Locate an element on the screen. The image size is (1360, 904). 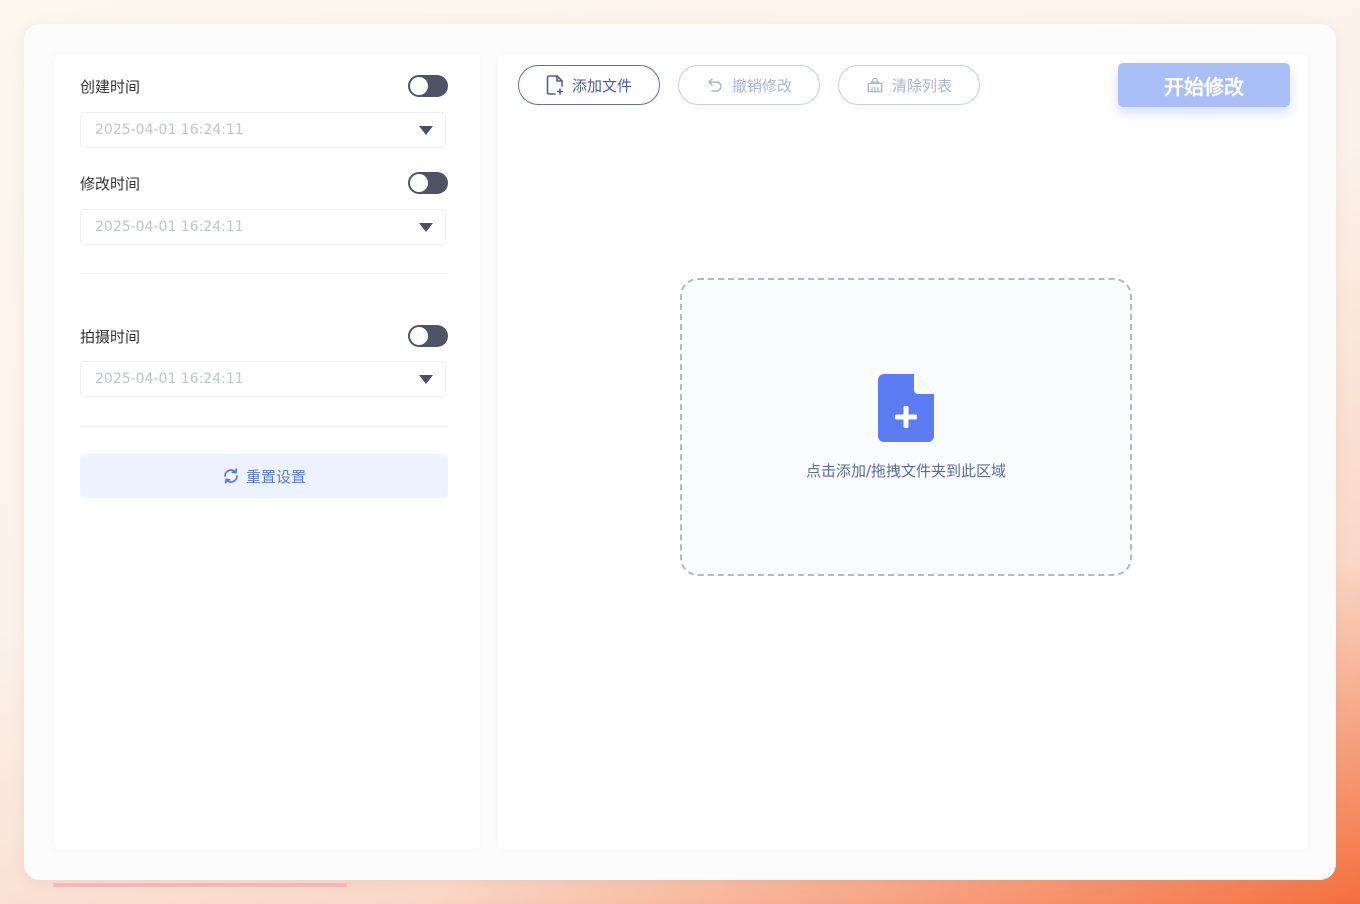
created-time-row: 创建时间 is located at coordinates (264, 86).